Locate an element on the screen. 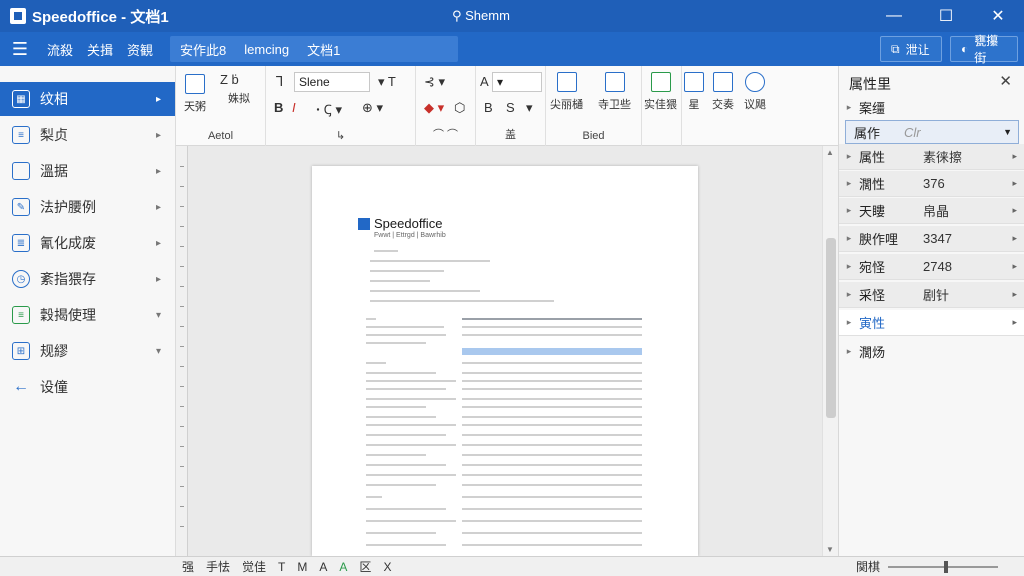 The height and width of the screenshot is (576, 1024). text-color-button: ꞏ Ꞔ ▾ is located at coordinates (329, 109).